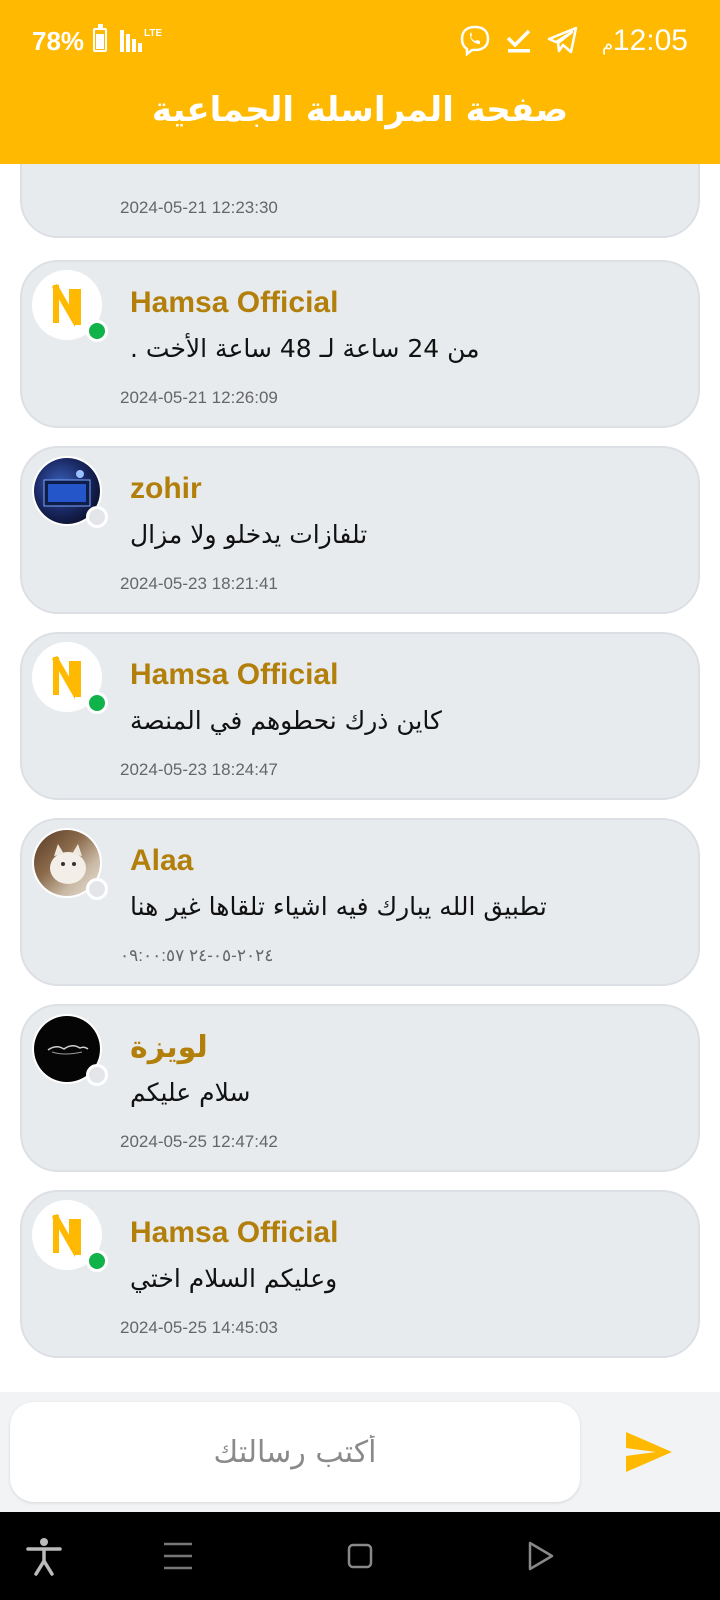  What do you see at coordinates (190, 1092) in the screenshot?
I see `message-text: سلام عليكم` at bounding box center [190, 1092].